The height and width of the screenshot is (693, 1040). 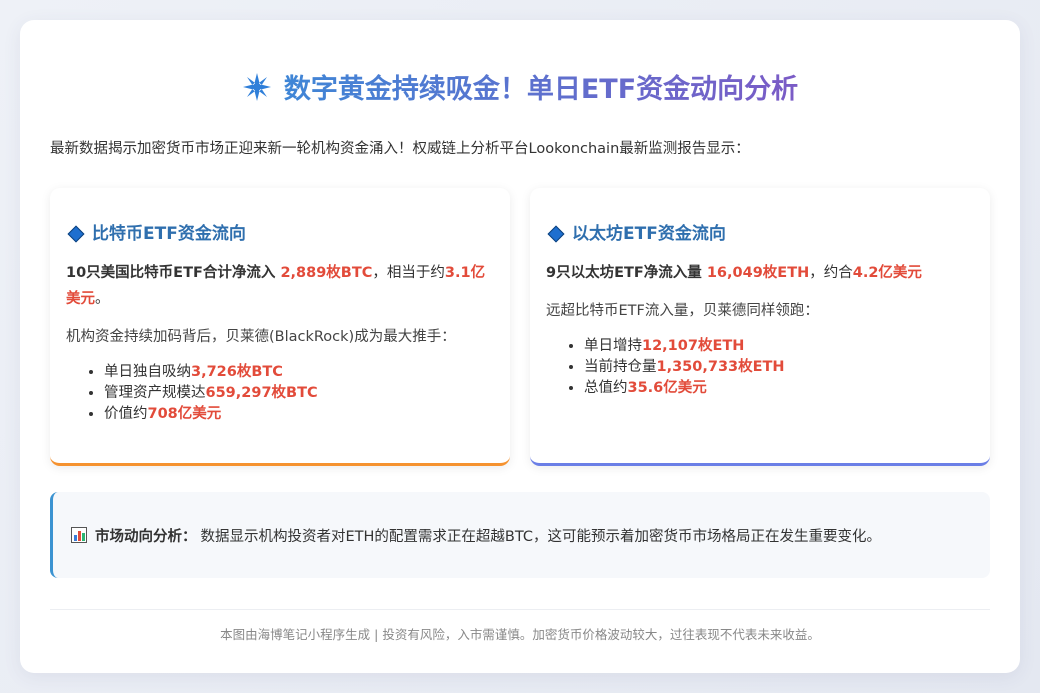 What do you see at coordinates (326, 273) in the screenshot?
I see `btc-lead-amount: 2,889枚BTC` at bounding box center [326, 273].